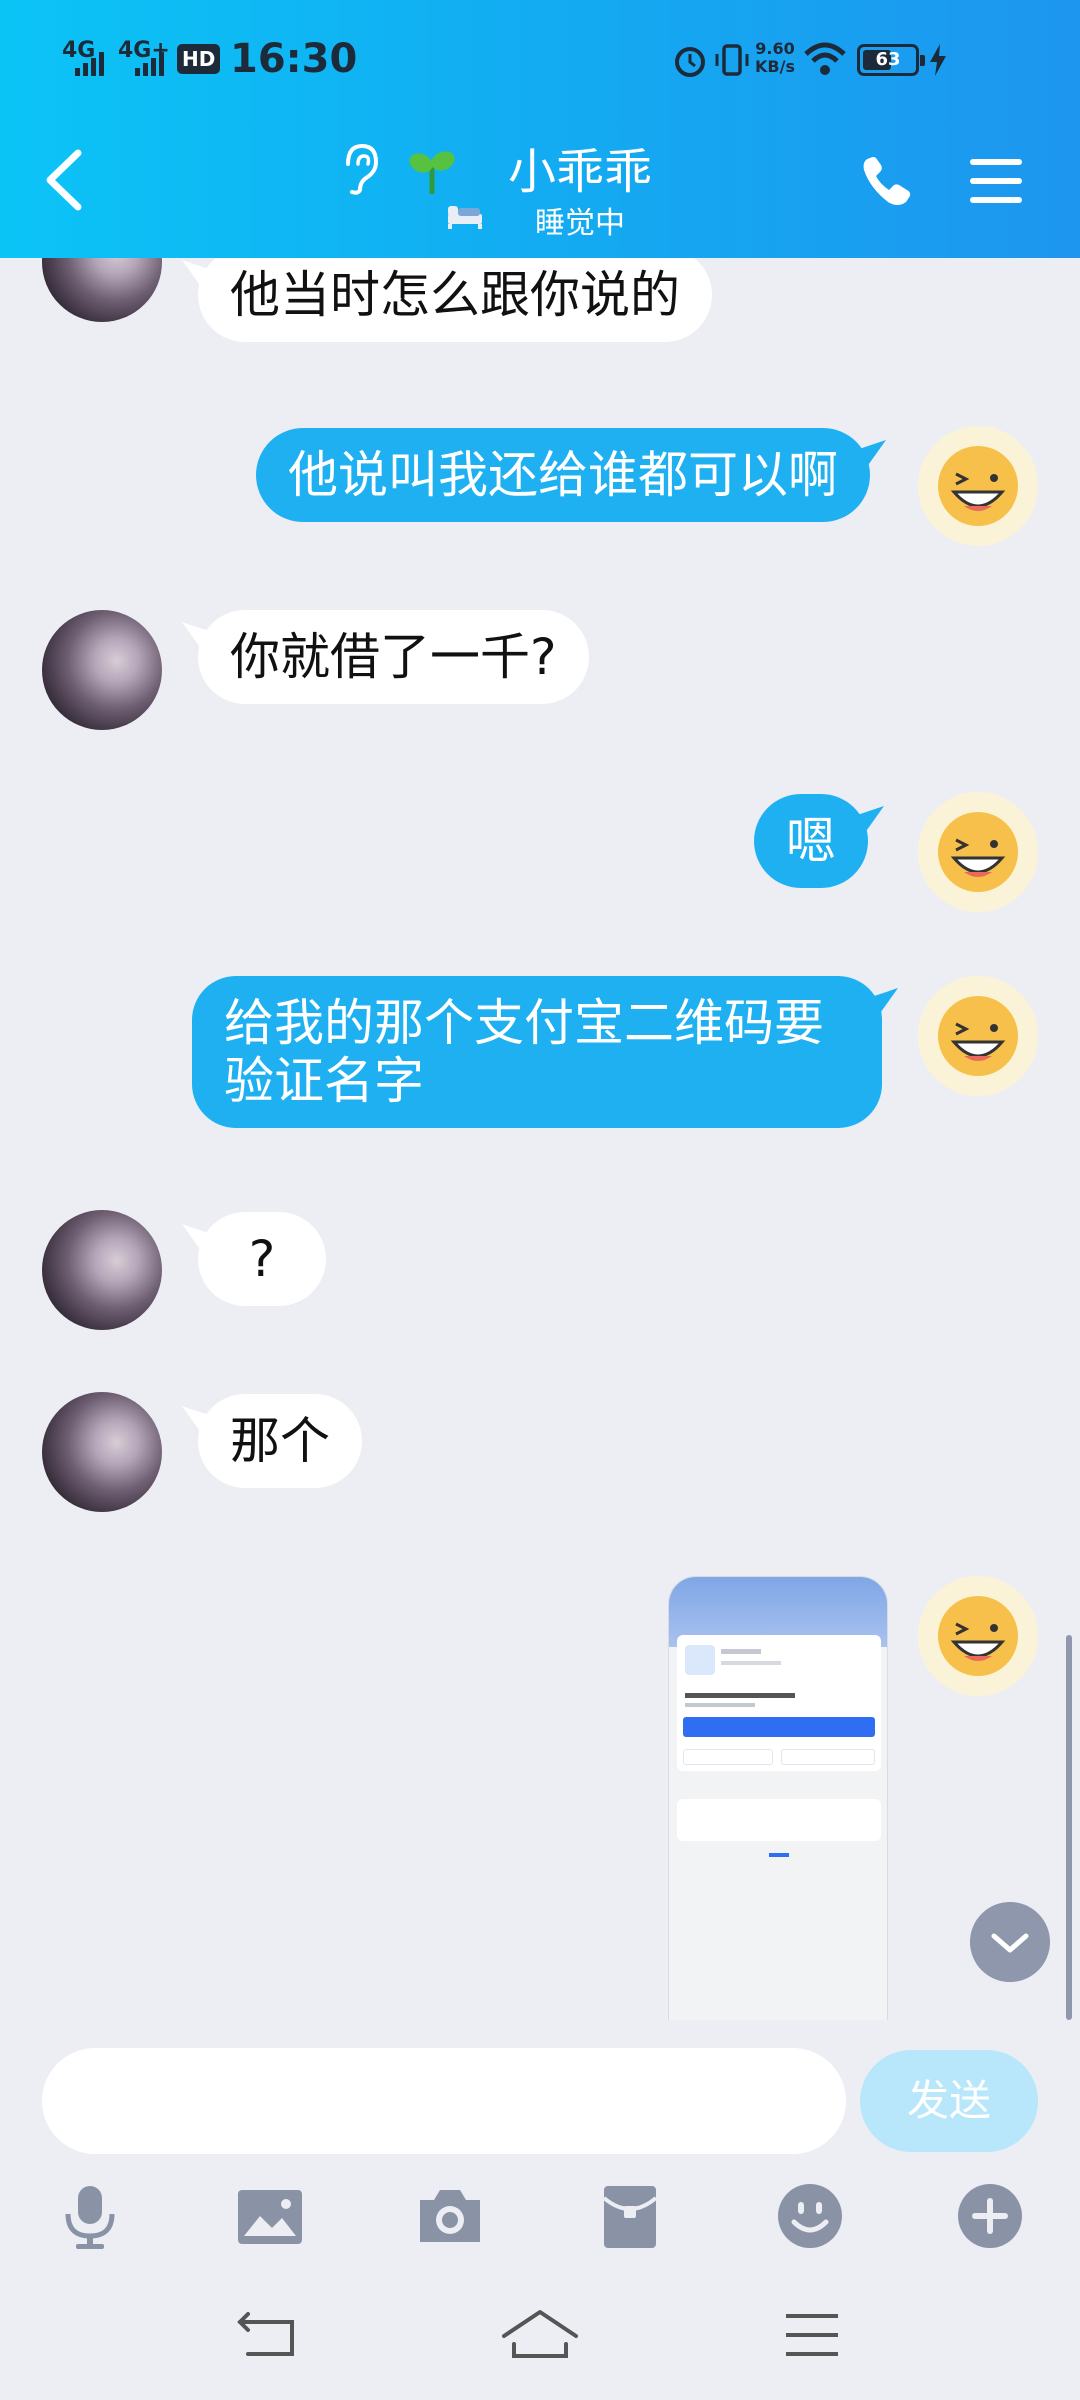 This screenshot has height=2400, width=1080. What do you see at coordinates (775, 57) in the screenshot?
I see `network-speed: 9.60 KB/s` at bounding box center [775, 57].